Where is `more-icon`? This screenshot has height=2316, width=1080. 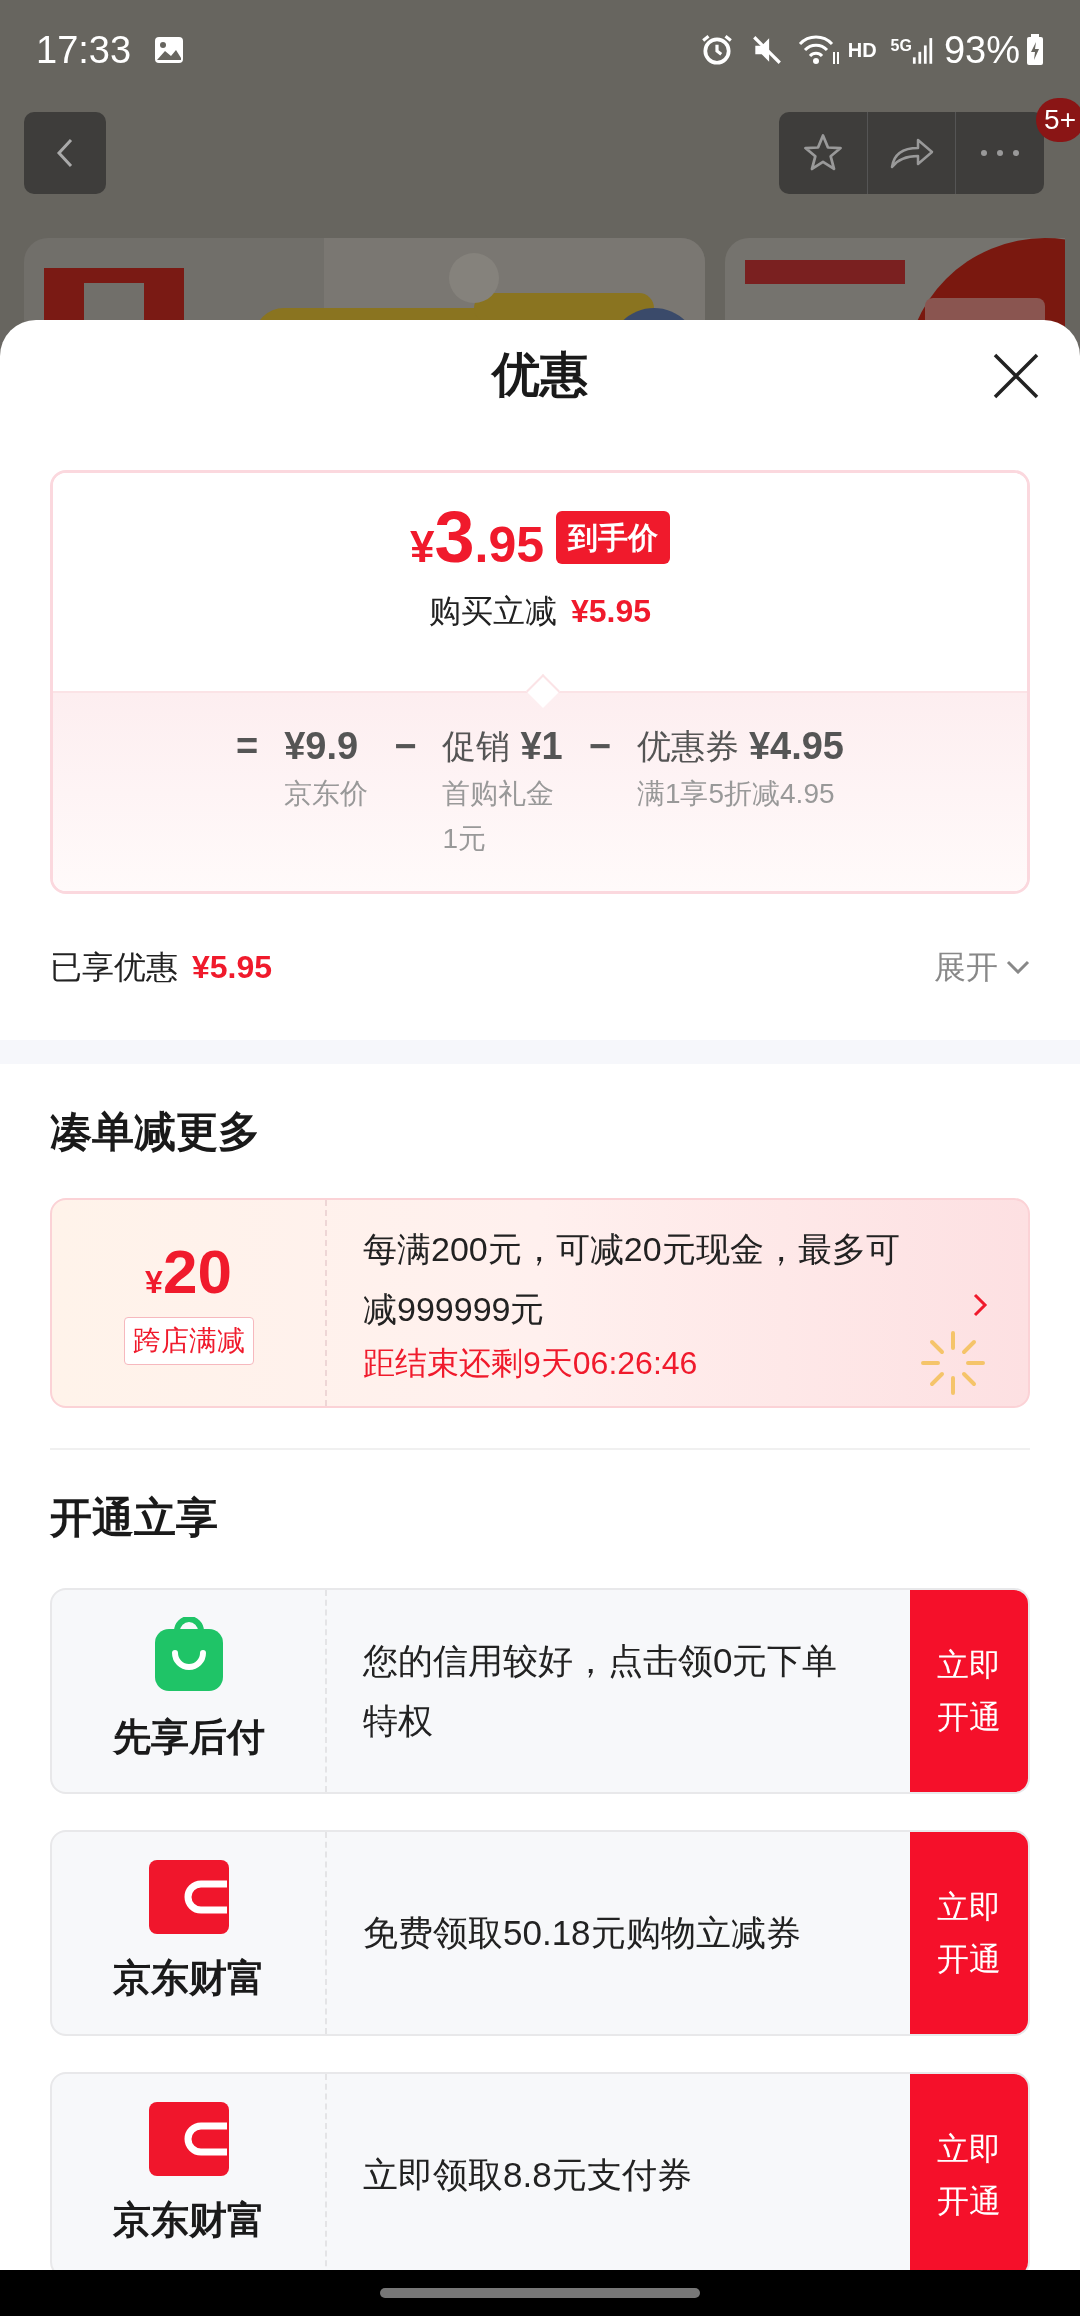 more-icon is located at coordinates (1000, 153).